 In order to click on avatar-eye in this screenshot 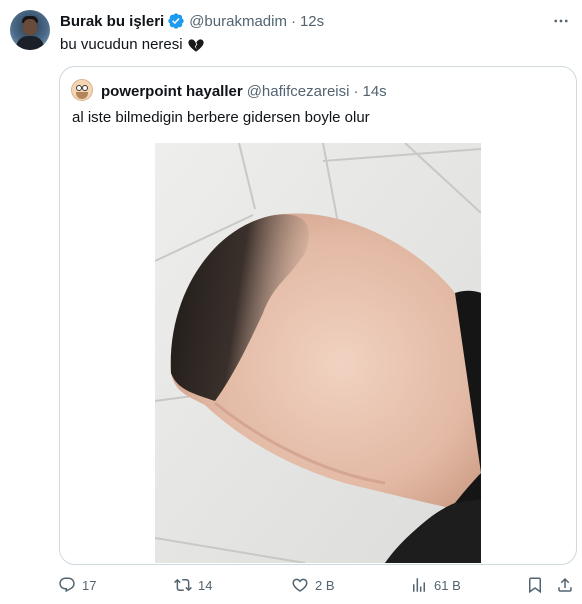, I will do `click(85, 88)`.